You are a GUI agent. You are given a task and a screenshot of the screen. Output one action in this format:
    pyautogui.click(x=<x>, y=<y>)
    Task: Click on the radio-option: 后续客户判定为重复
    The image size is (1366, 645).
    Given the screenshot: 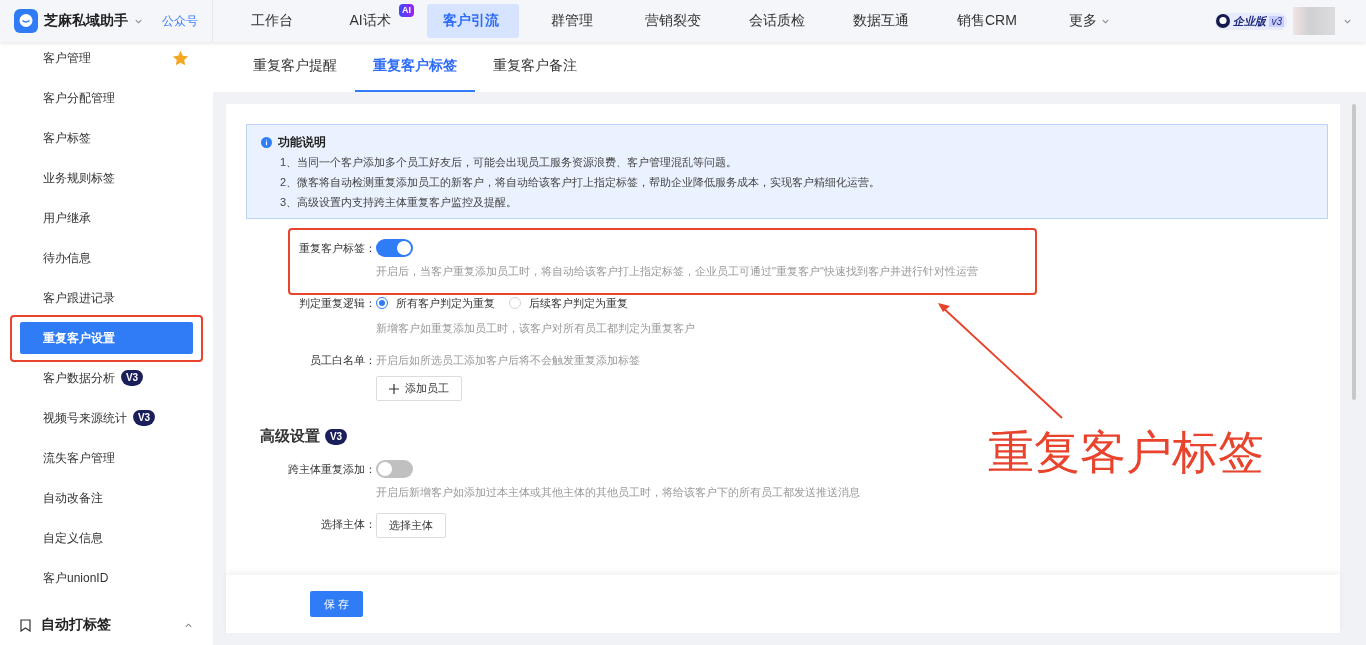 What is the action you would take?
    pyautogui.click(x=568, y=303)
    